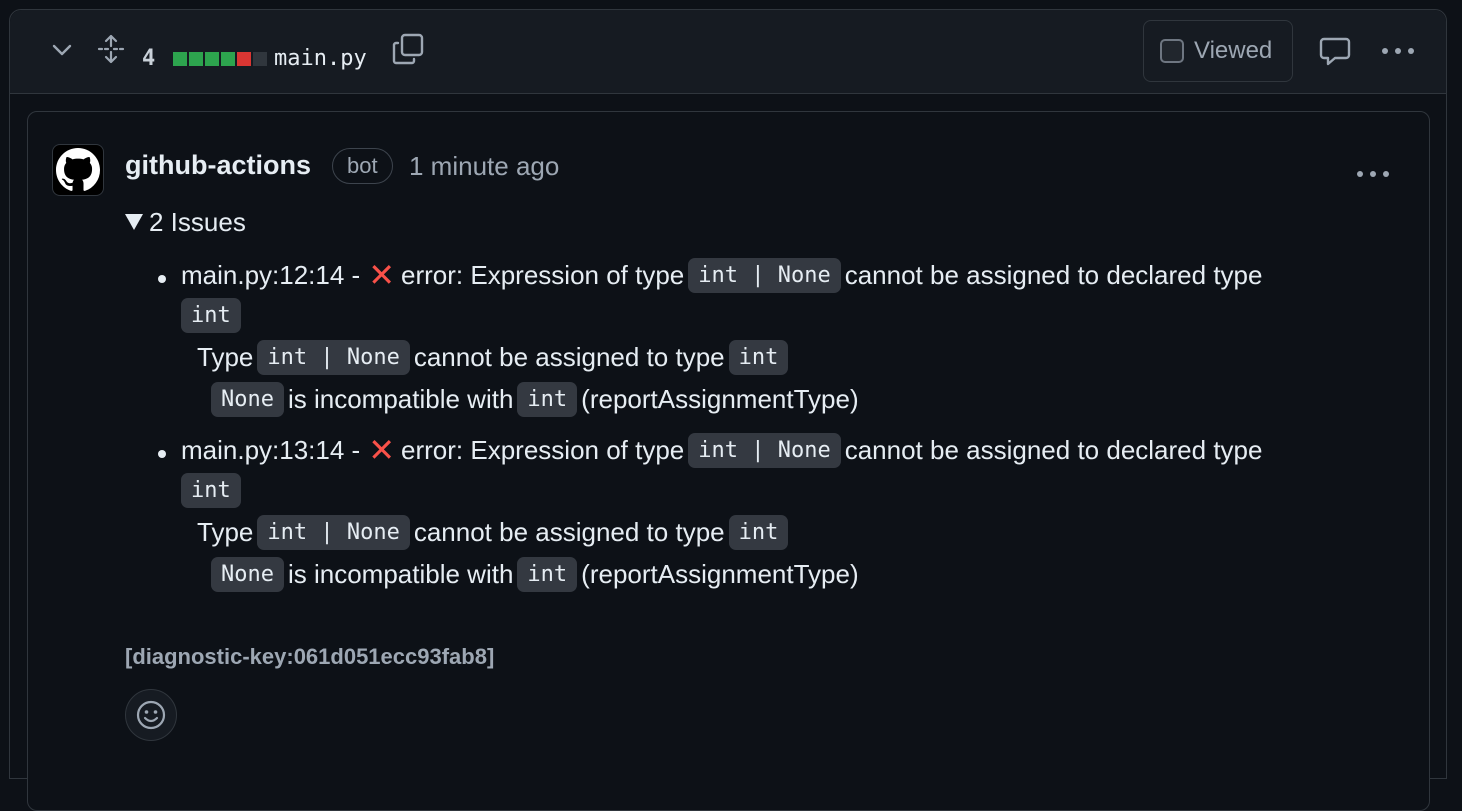 The width and height of the screenshot is (1462, 811). I want to click on comment-timestamp: 1 minute ago, so click(484, 166).